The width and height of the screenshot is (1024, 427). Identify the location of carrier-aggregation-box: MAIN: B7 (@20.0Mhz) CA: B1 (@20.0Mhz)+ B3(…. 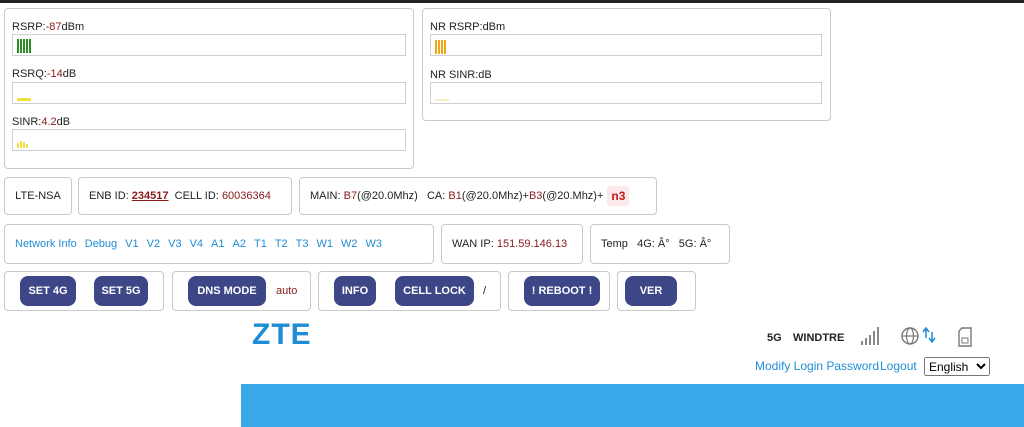
(478, 196).